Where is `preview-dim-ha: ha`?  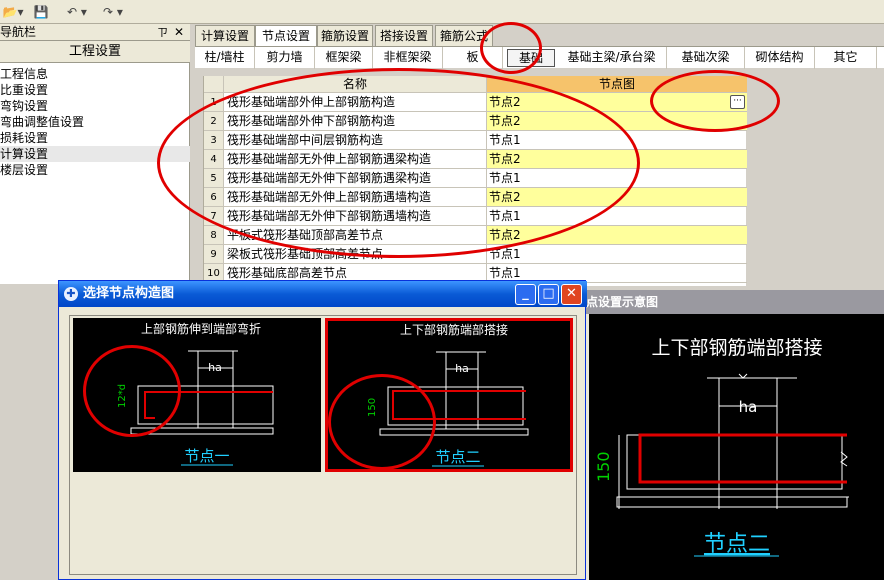
preview-dim-ha: ha is located at coordinates (748, 407).